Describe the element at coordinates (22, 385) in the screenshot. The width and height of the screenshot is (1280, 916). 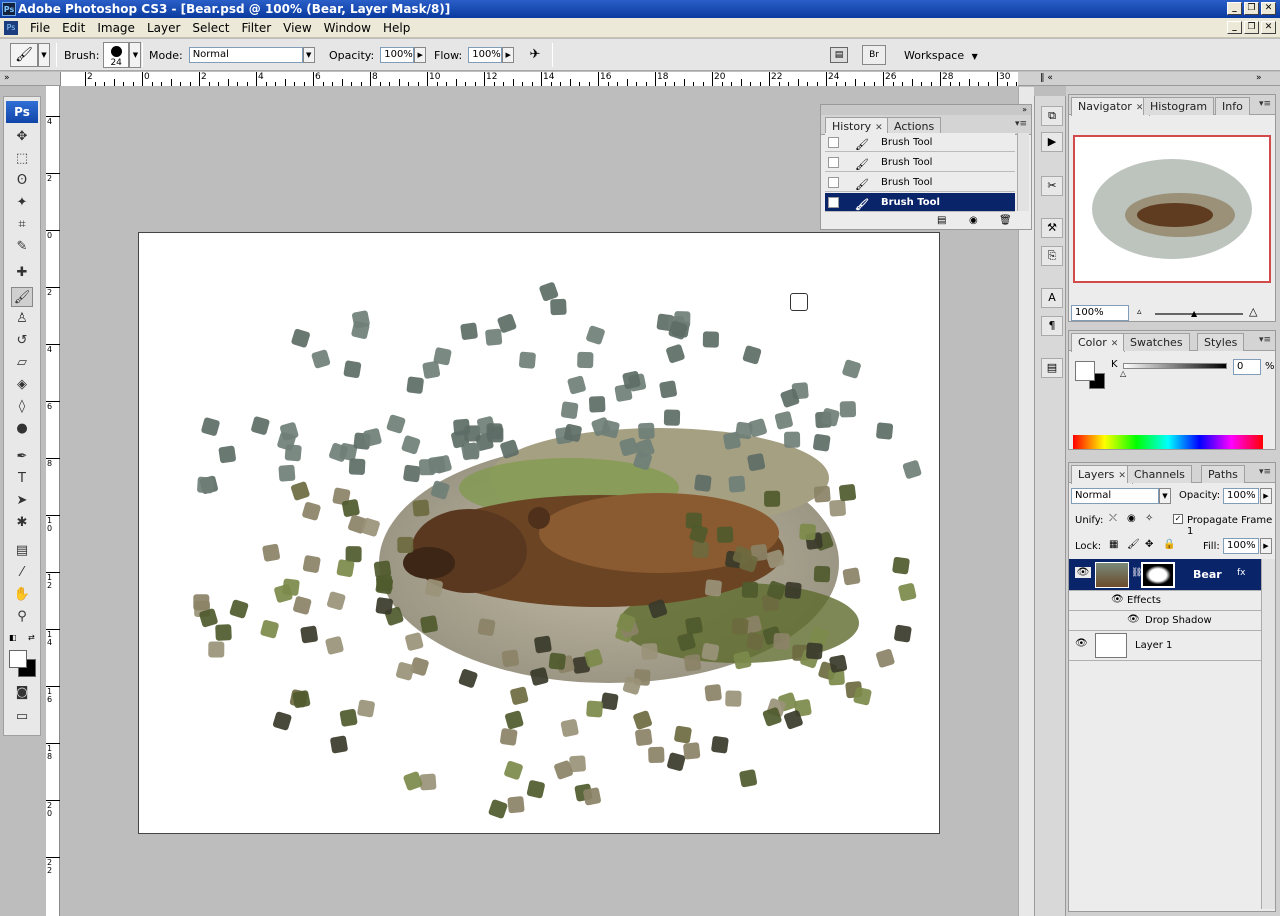
I see `paint-bucket-tool-icon: ◈` at that location.